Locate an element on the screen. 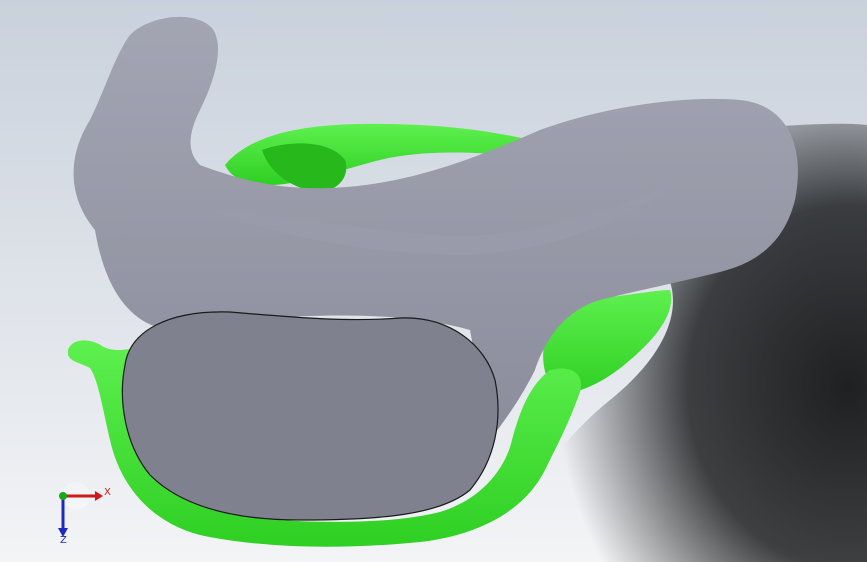 The height and width of the screenshot is (562, 867). z-axis-label: Z is located at coordinates (63, 539).